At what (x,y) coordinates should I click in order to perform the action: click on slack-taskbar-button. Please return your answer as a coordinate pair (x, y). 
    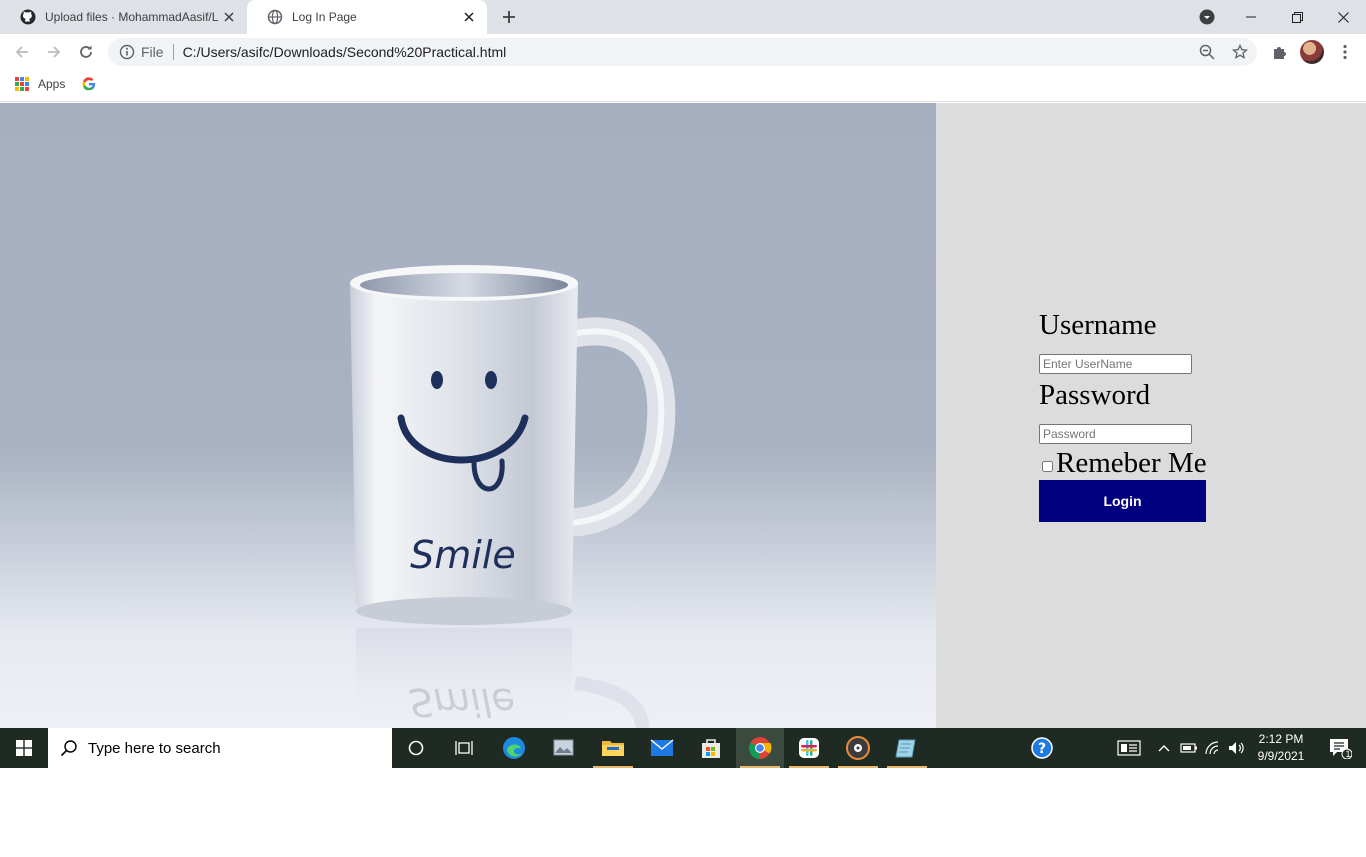
    Looking at the image, I should click on (809, 748).